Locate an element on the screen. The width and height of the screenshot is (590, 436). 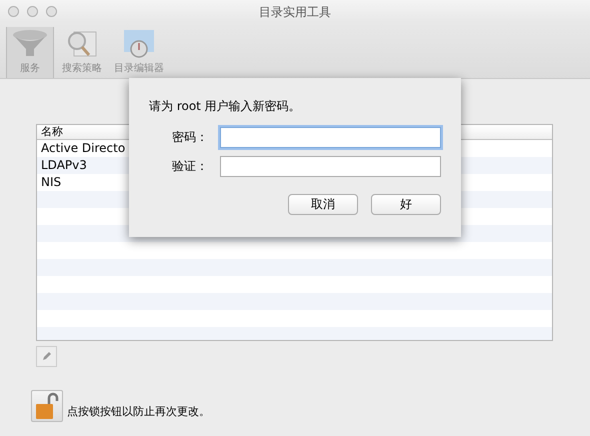
funnel-icon is located at coordinates (30, 44).